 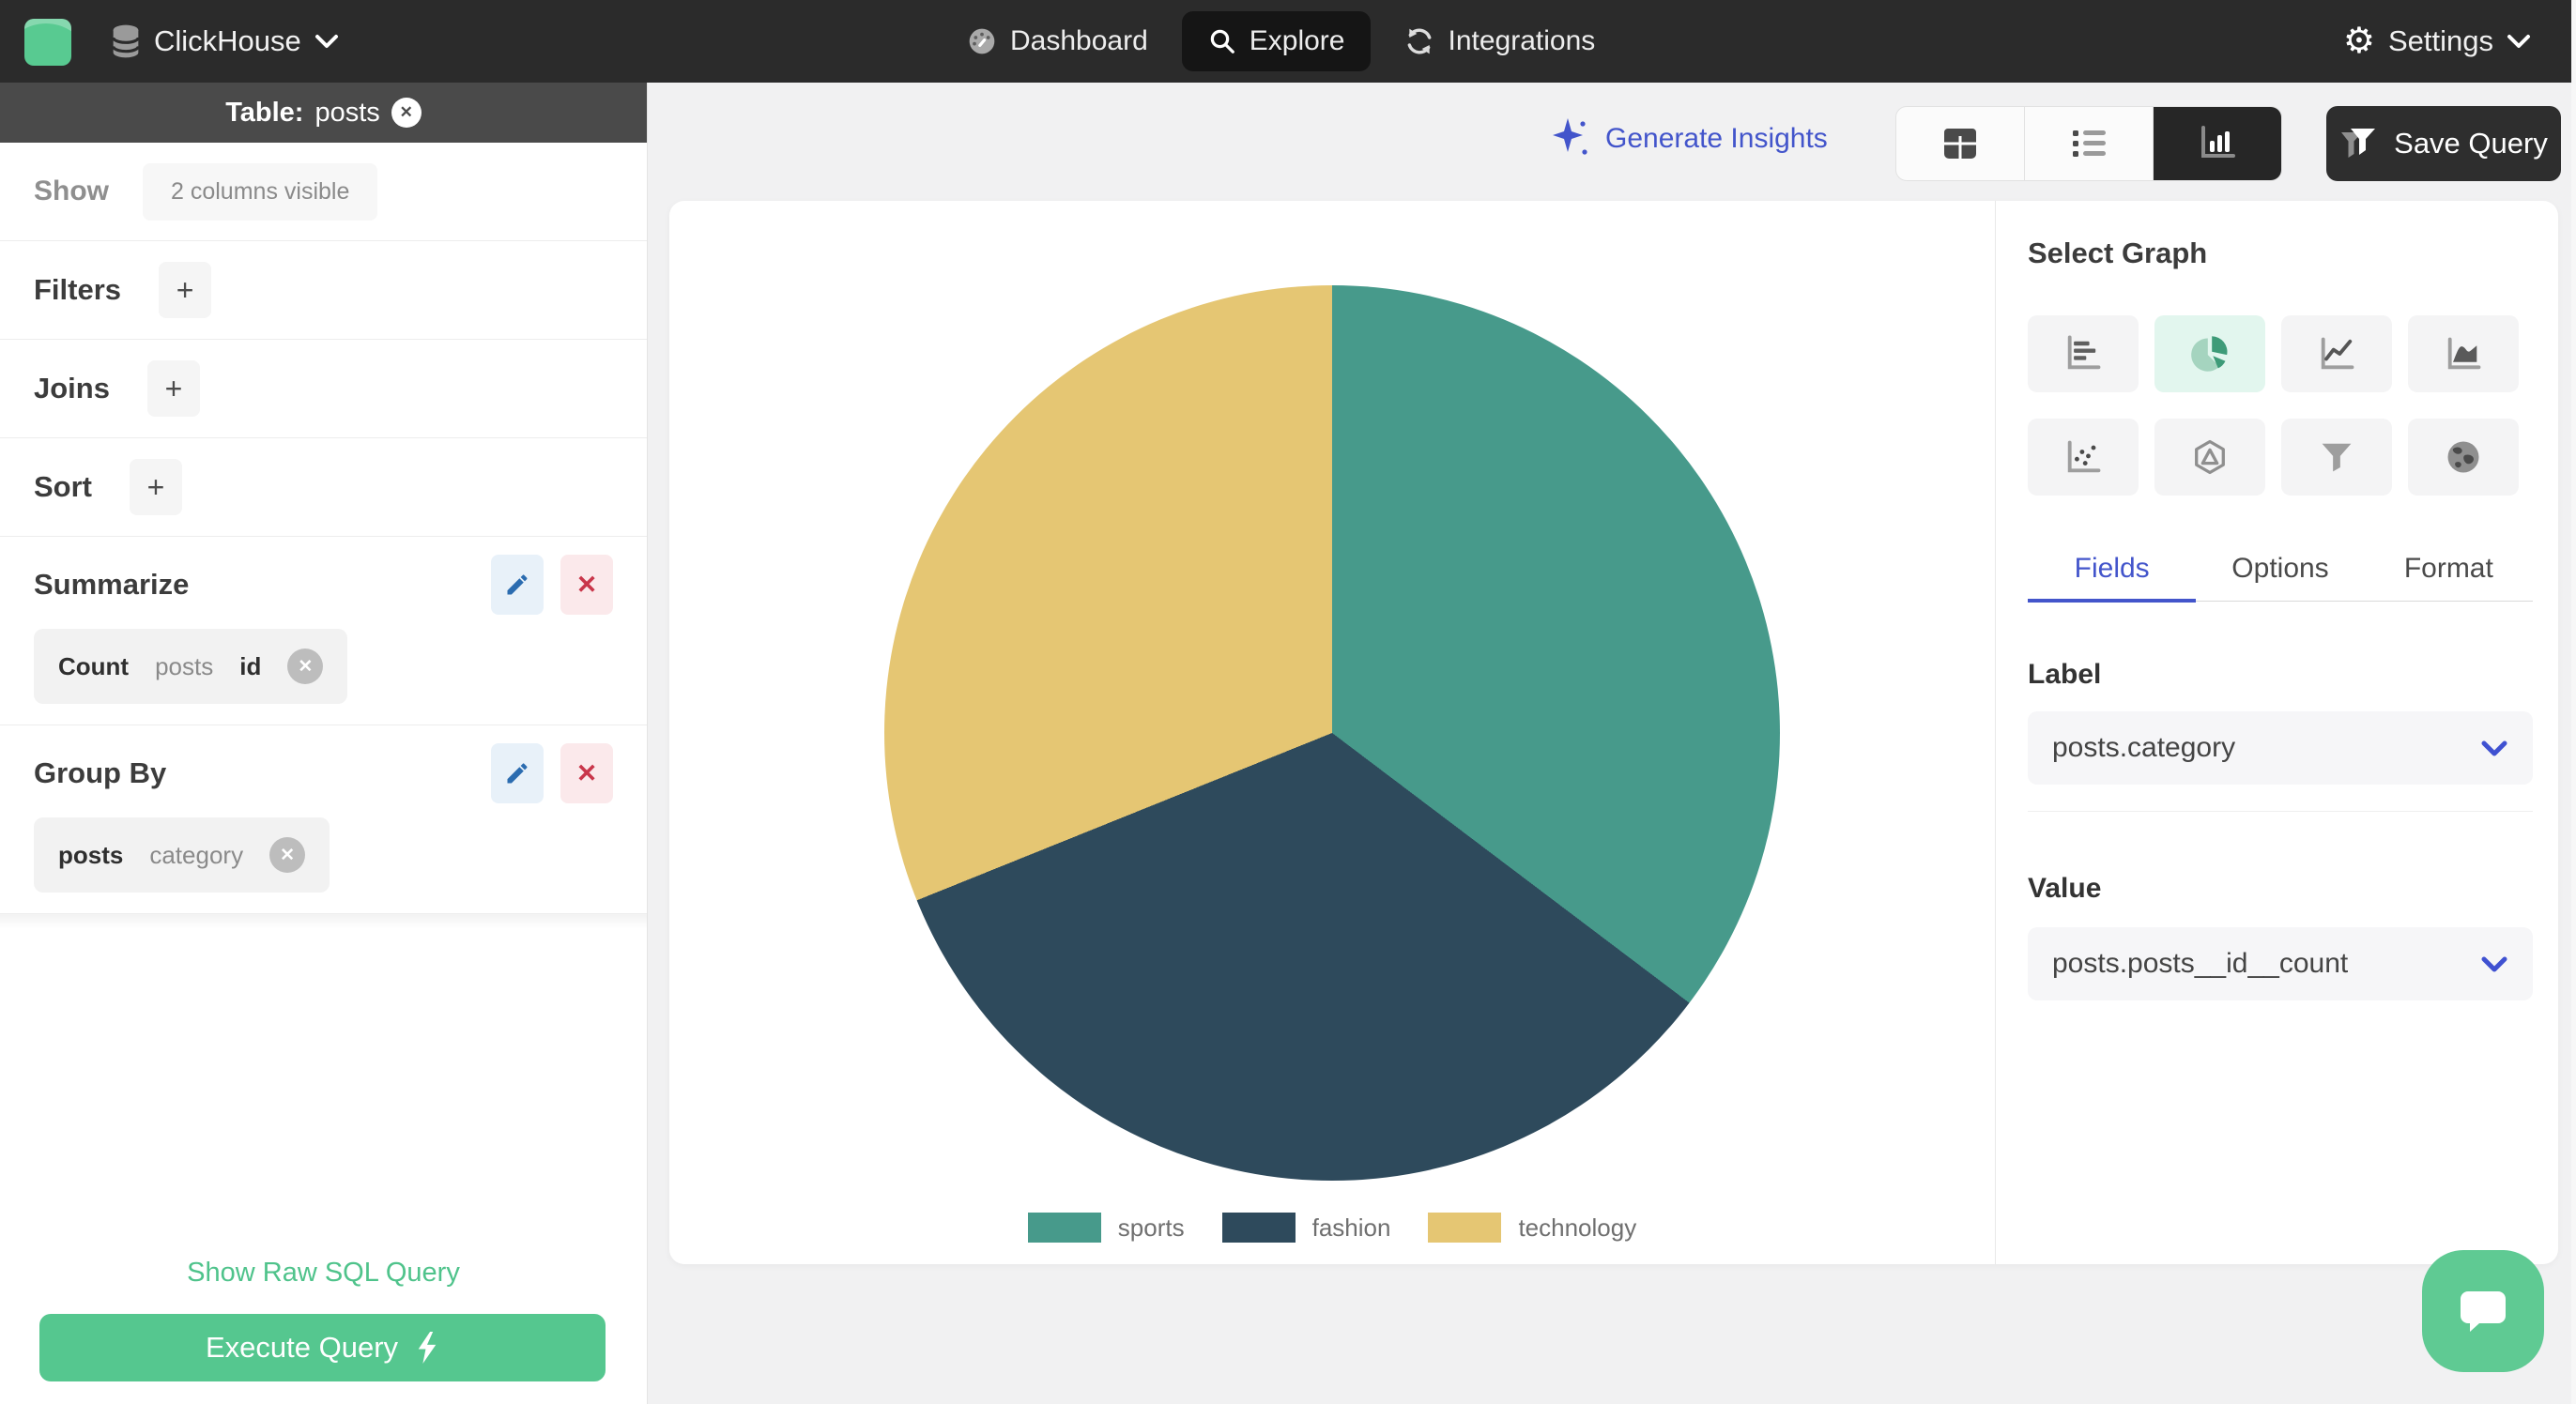 What do you see at coordinates (264, 112) in the screenshot?
I see `table-header-label: Table:` at bounding box center [264, 112].